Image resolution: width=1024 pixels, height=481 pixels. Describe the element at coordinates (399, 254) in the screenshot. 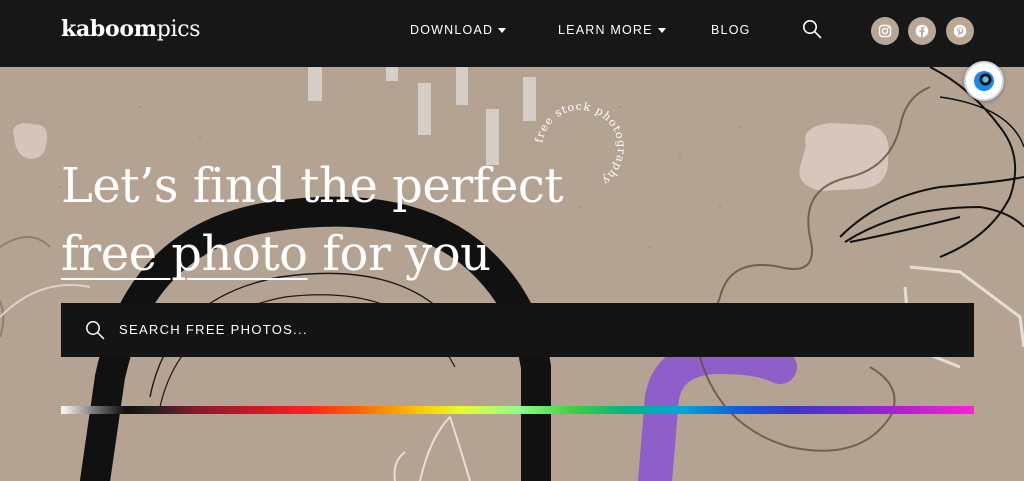

I see `headline-rest: for you` at that location.